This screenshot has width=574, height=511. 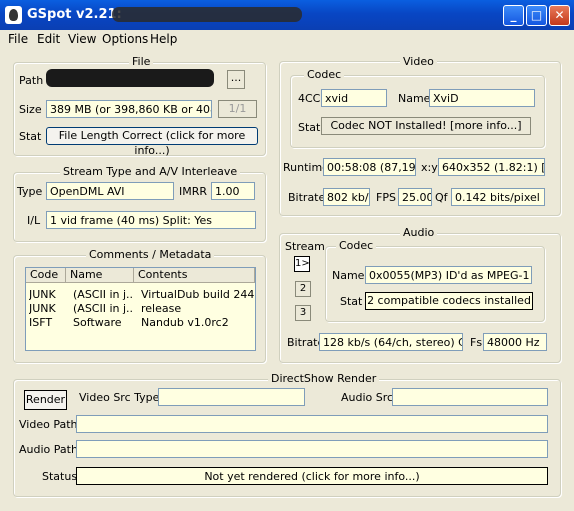 I want to click on comments-group-label: Comments / Metadata, so click(x=150, y=254).